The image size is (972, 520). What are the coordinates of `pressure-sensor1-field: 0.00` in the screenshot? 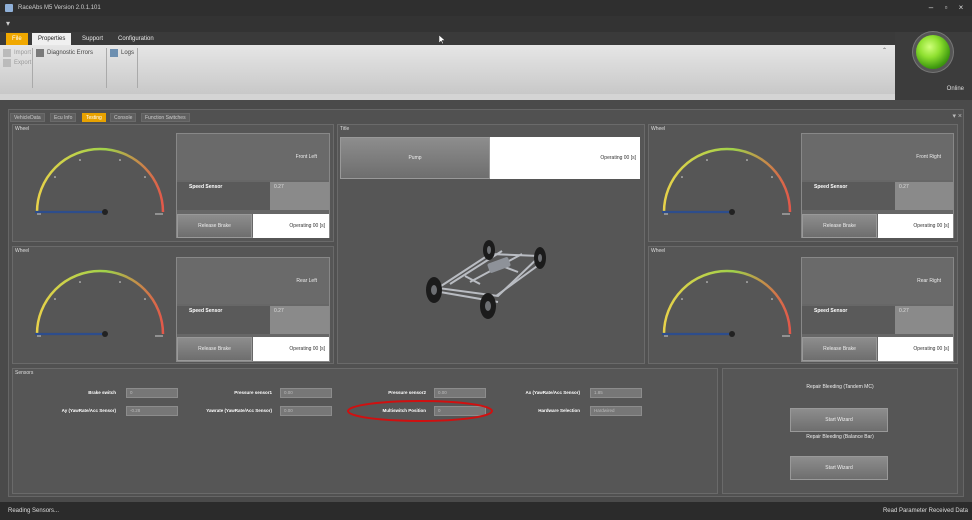 It's located at (306, 393).